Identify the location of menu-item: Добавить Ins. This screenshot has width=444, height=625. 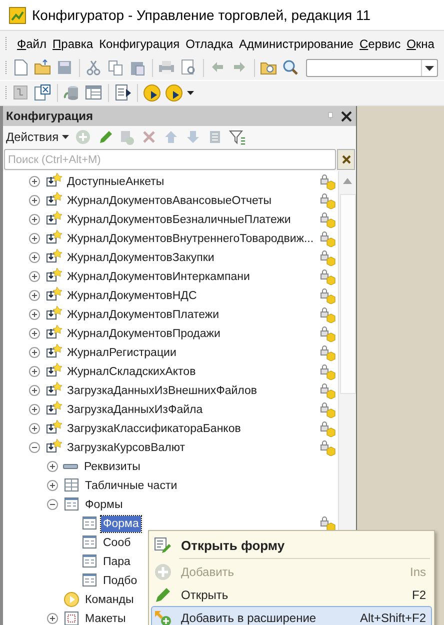
(291, 571).